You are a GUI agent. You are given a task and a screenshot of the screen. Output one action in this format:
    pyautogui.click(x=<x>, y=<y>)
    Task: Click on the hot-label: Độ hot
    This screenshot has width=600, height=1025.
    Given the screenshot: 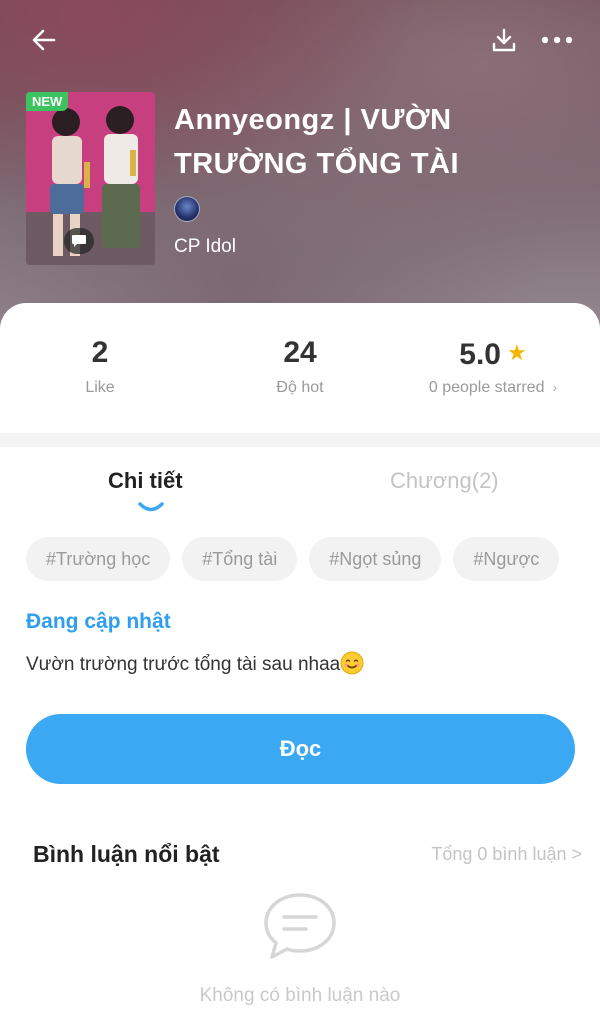 What is the action you would take?
    pyautogui.click(x=300, y=387)
    